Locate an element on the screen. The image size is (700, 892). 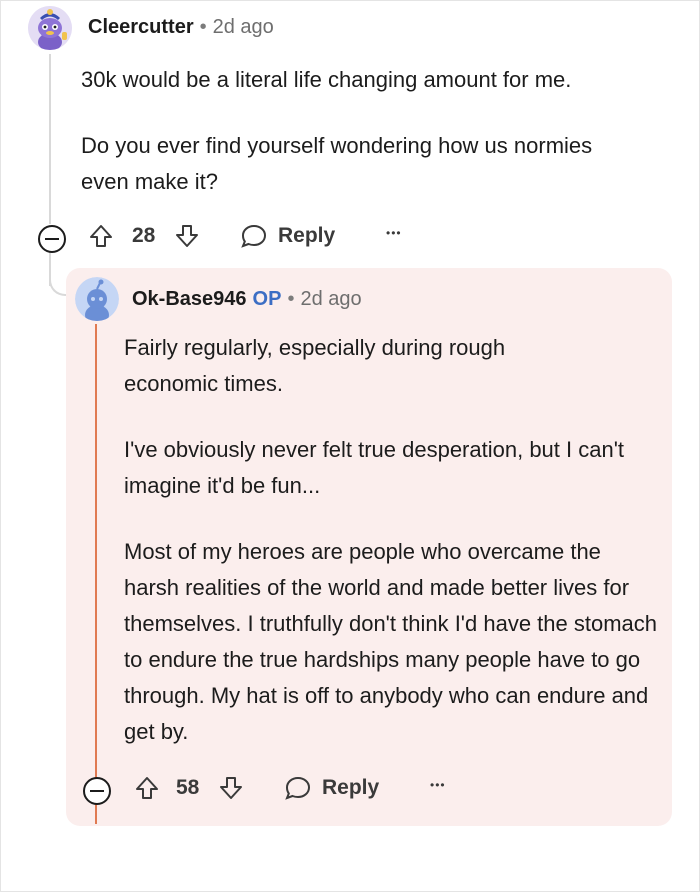
reply-actions: 58 Reply ••• is located at coordinates (350, 788).